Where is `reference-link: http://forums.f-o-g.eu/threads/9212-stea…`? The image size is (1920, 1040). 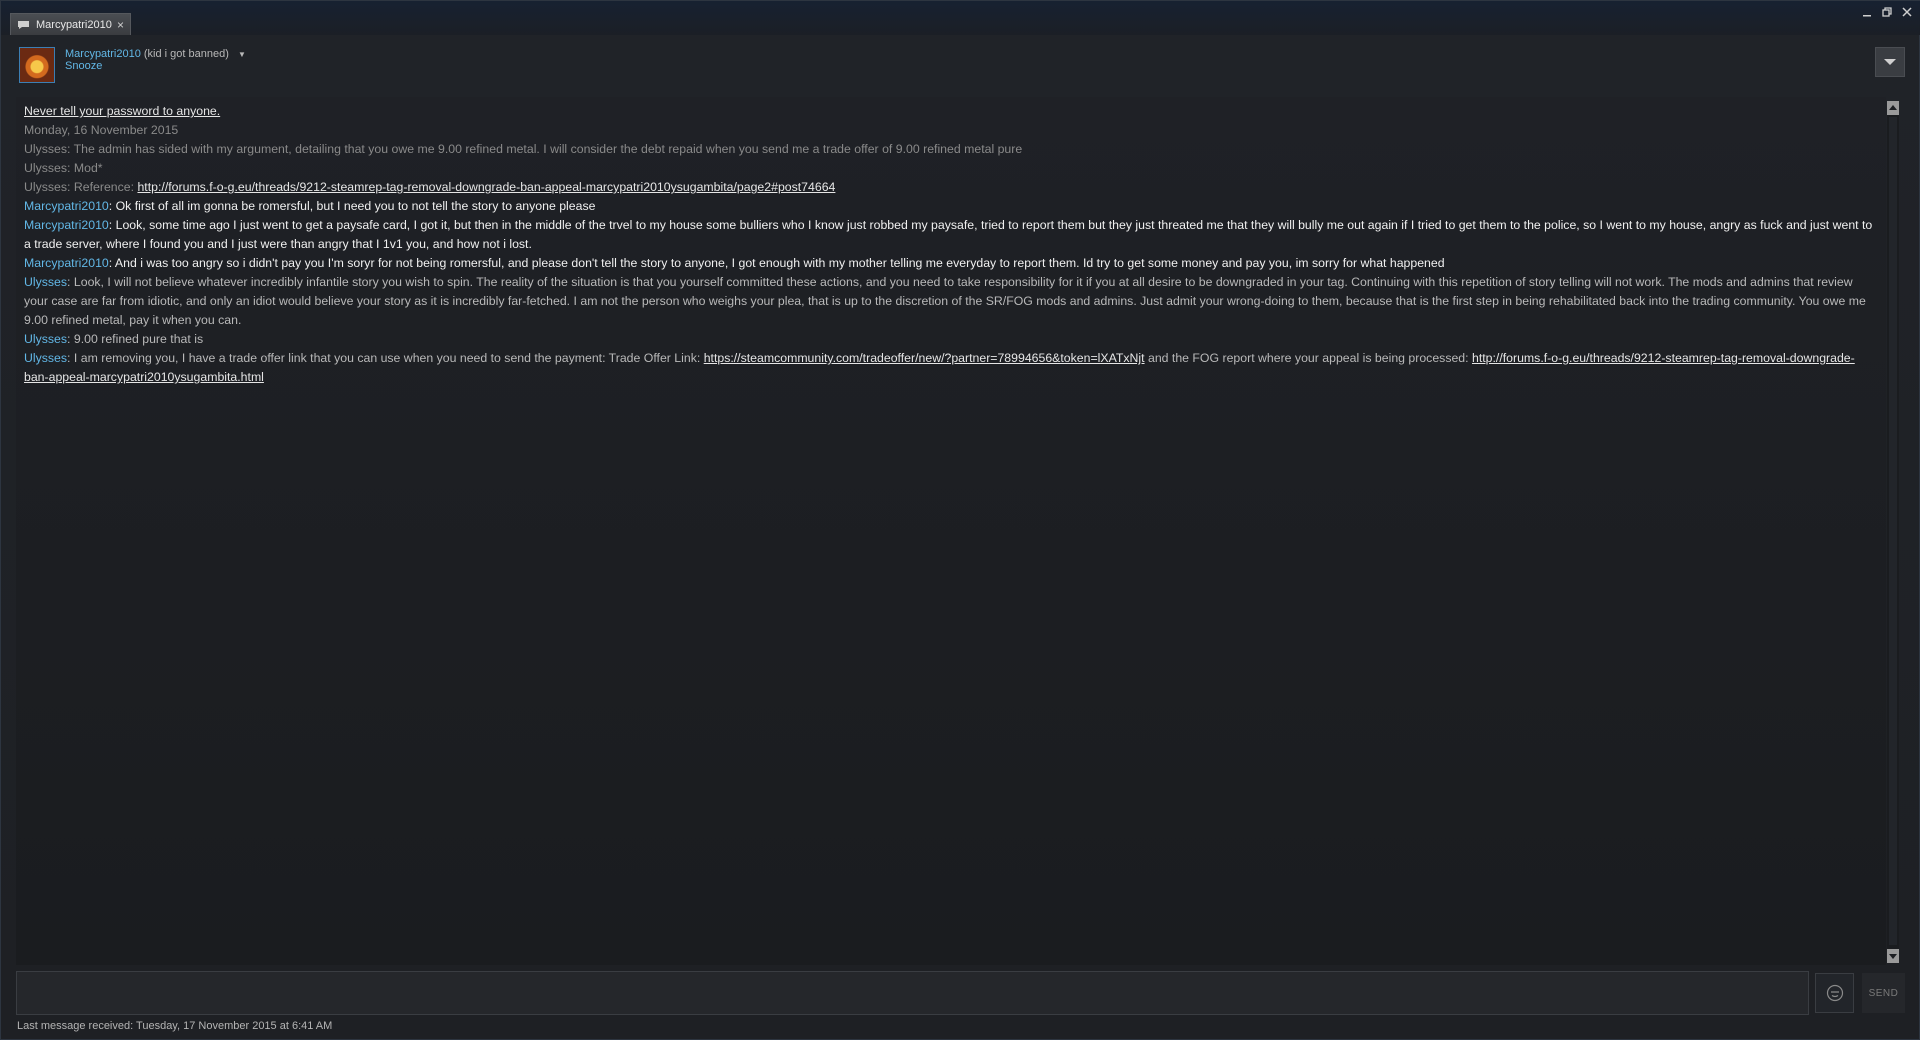
reference-link: http://forums.f-o-g.eu/threads/9212-stea… is located at coordinates (486, 187).